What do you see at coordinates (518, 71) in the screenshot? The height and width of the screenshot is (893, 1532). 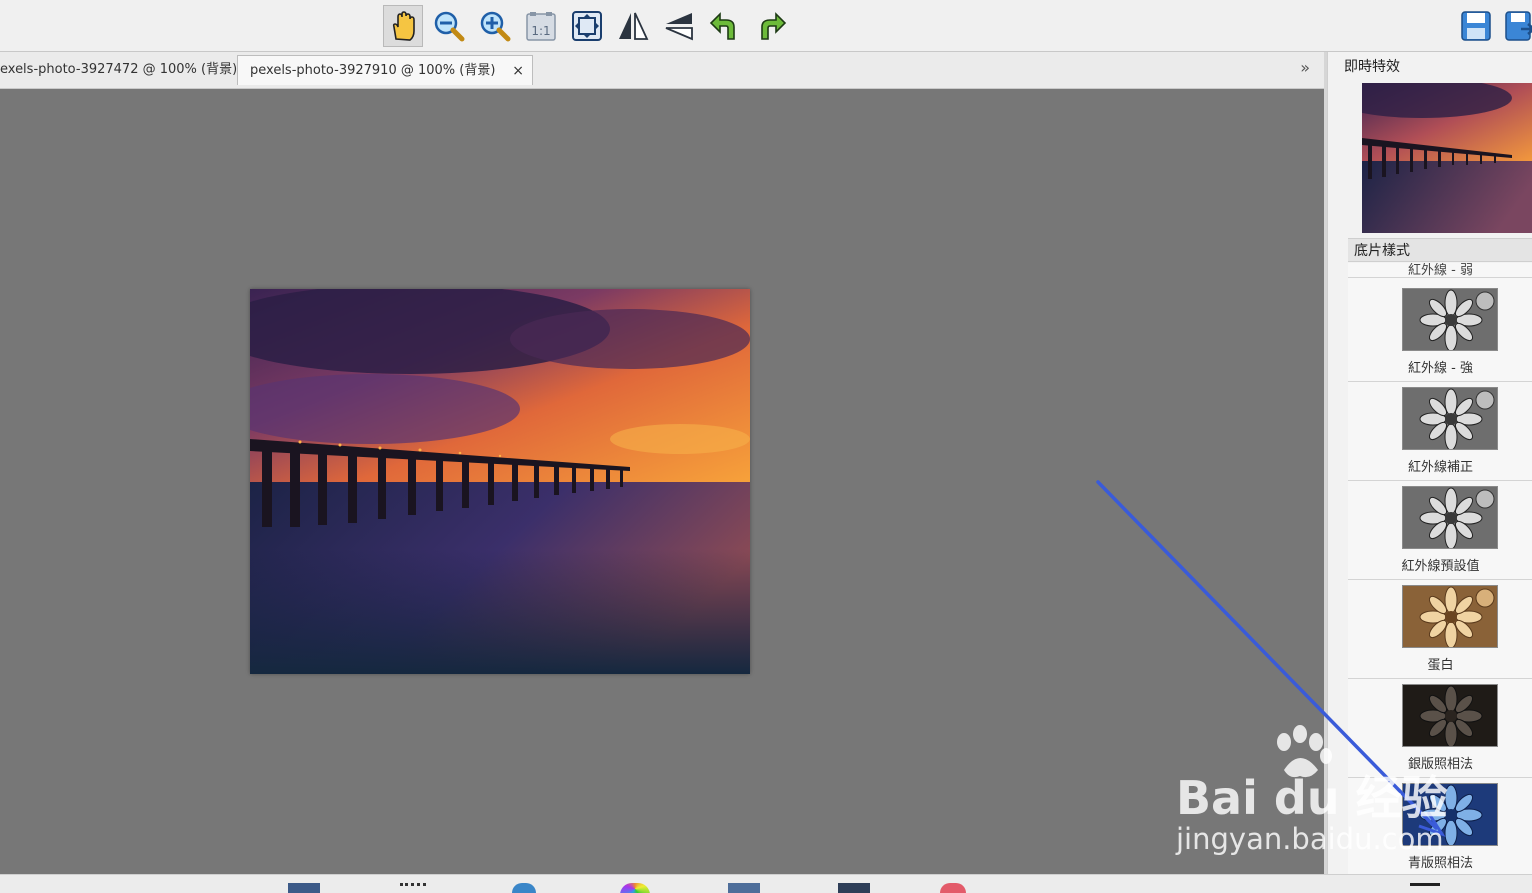 I see `close-icon: ×` at bounding box center [518, 71].